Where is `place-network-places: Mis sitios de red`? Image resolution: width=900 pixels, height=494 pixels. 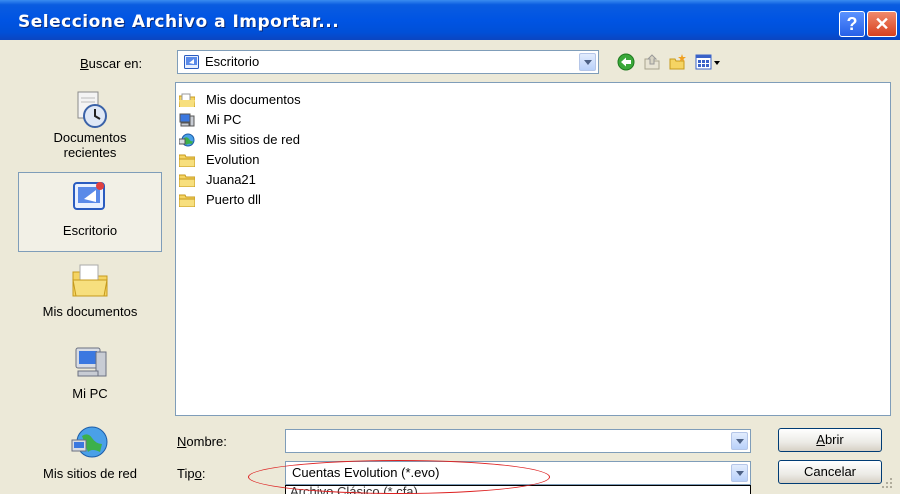
place-network-places: Mis sitios de red is located at coordinates (90, 452).